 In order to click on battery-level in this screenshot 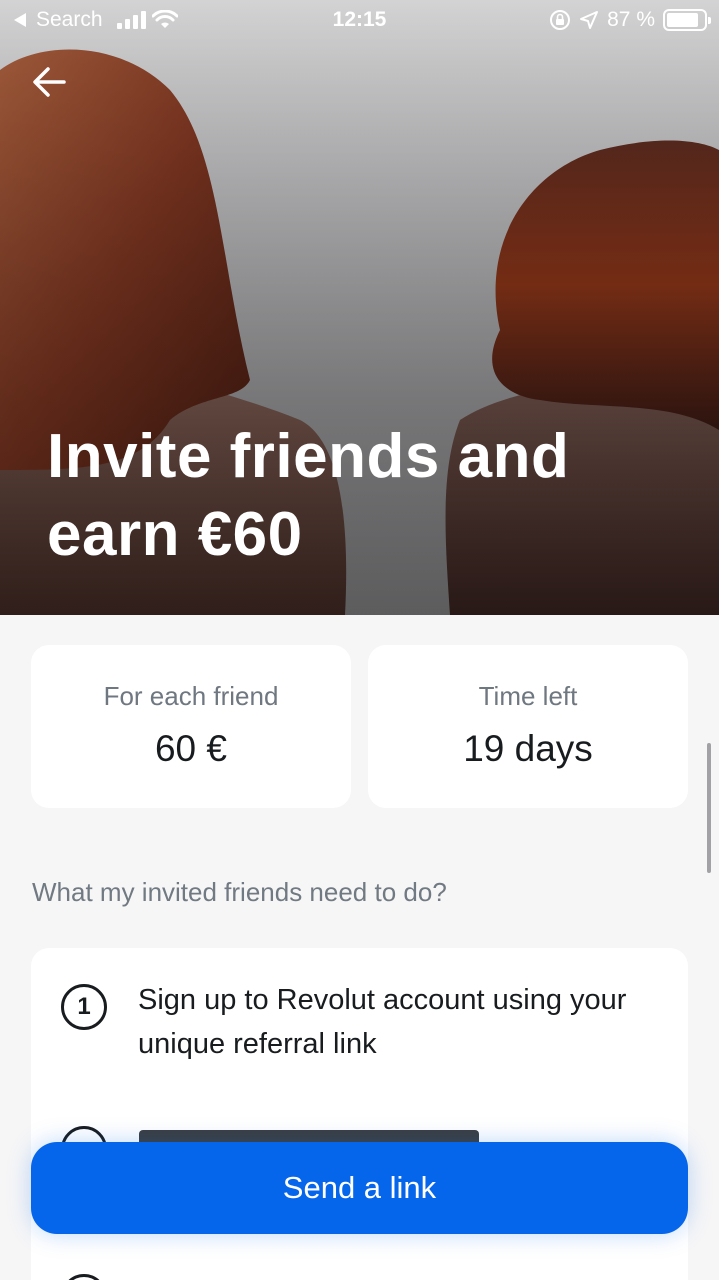, I will do `click(683, 20)`.